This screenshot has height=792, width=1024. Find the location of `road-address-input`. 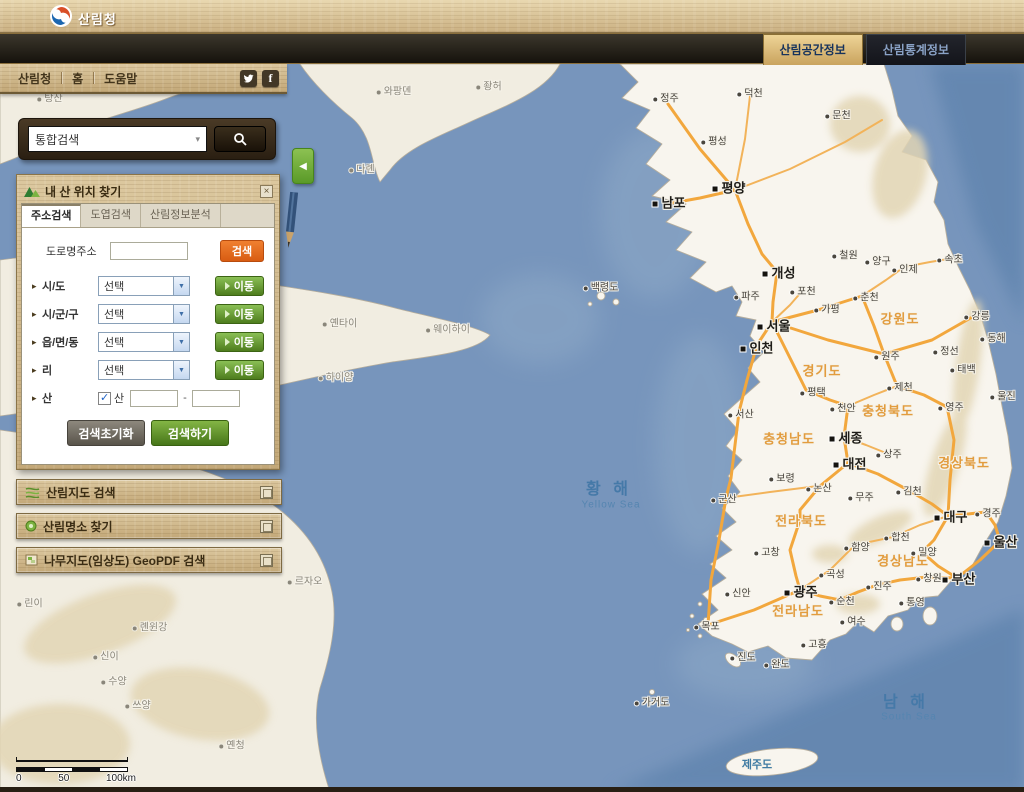

road-address-input is located at coordinates (149, 251).